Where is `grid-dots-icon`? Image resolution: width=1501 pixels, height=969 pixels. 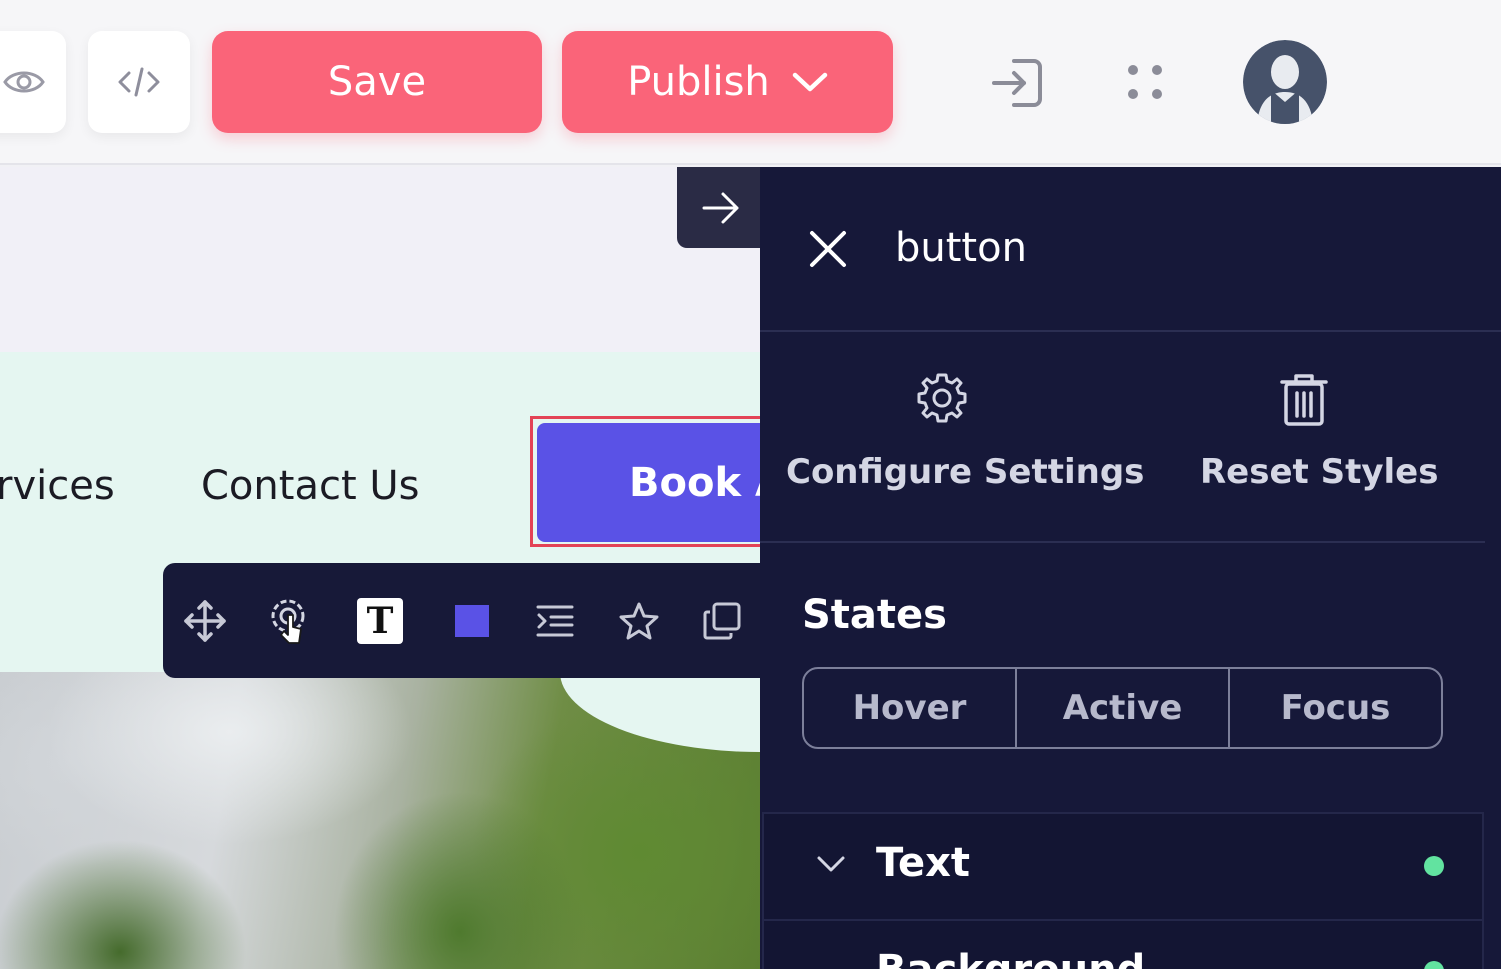
grid-dots-icon is located at coordinates (1145, 82).